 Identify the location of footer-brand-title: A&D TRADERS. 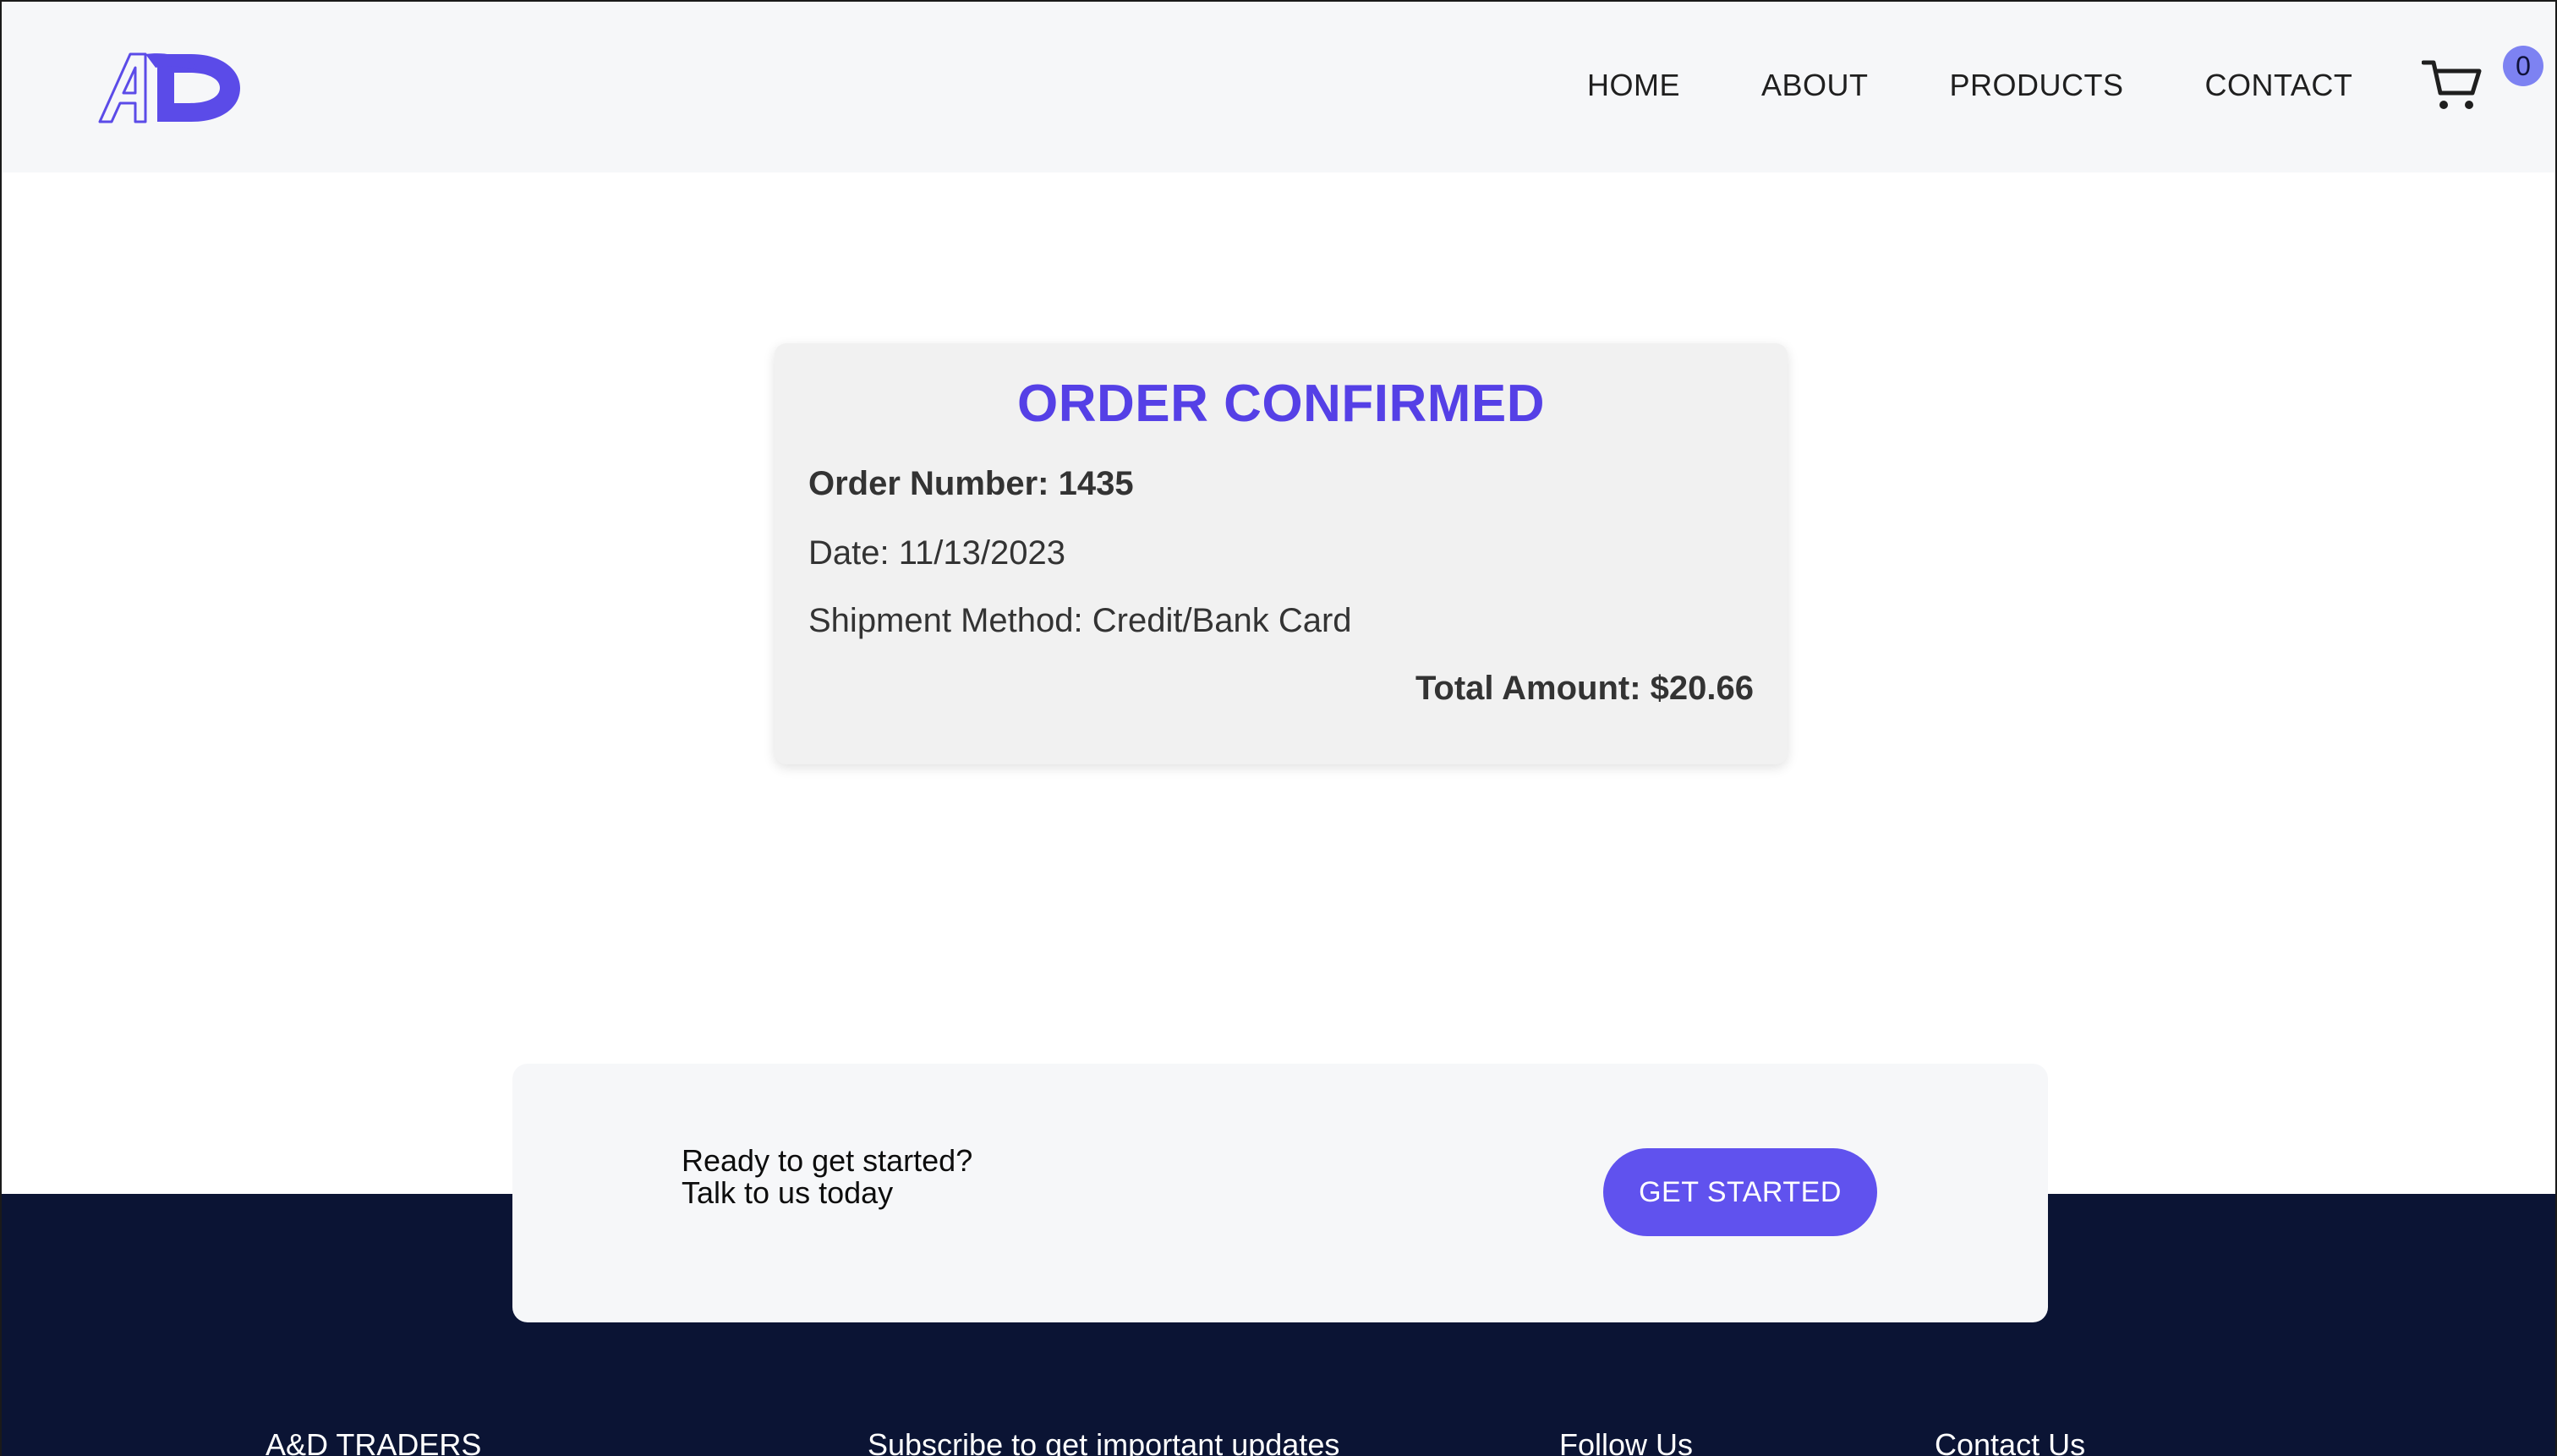
(374, 1442).